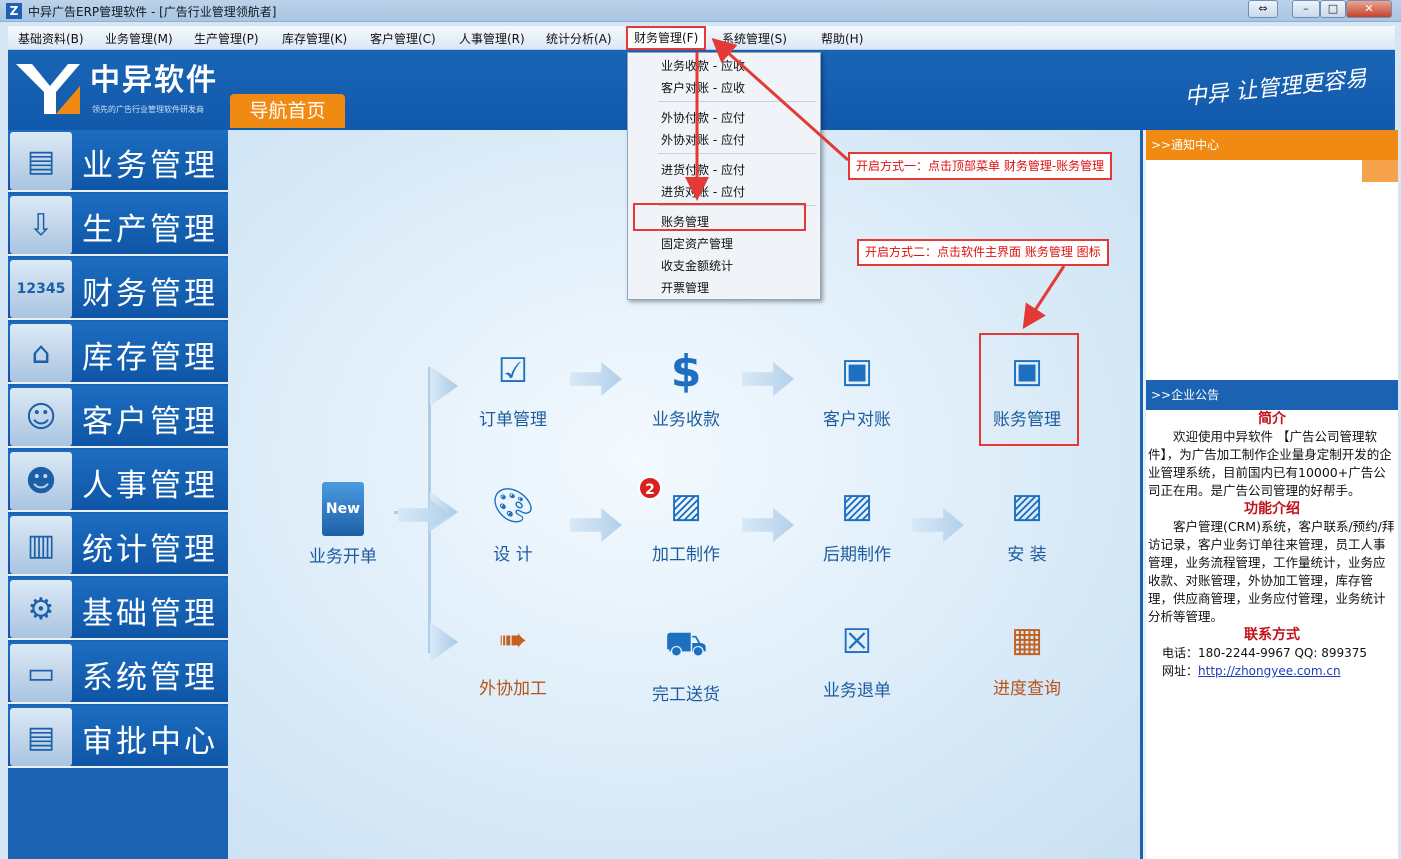 The height and width of the screenshot is (859, 1401). What do you see at coordinates (875, 184) in the screenshot?
I see `annotation-arrows` at bounding box center [875, 184].